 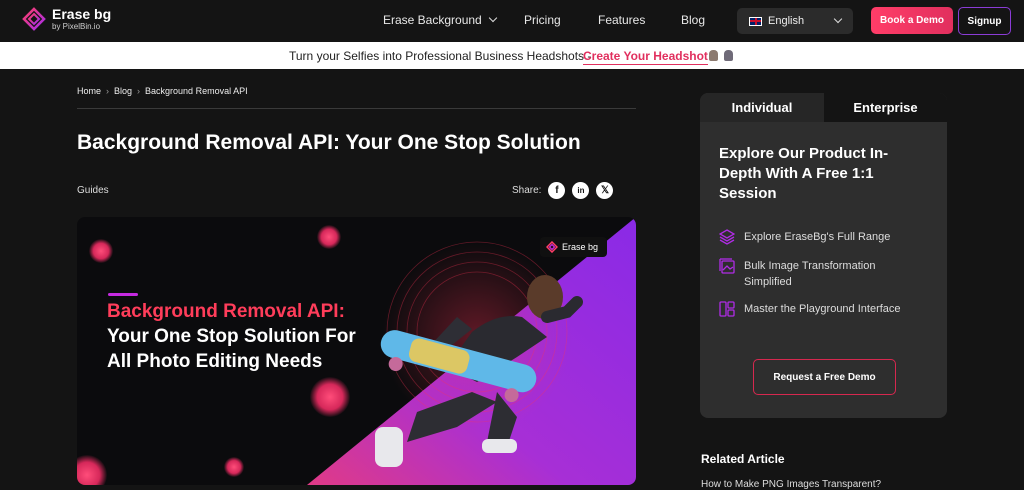 I want to click on feature-item: Master the Playground Interface, so click(x=810, y=309).